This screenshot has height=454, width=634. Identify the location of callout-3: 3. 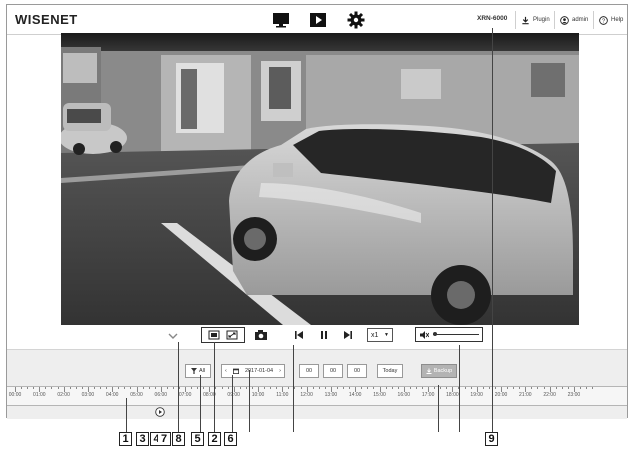
(142, 439).